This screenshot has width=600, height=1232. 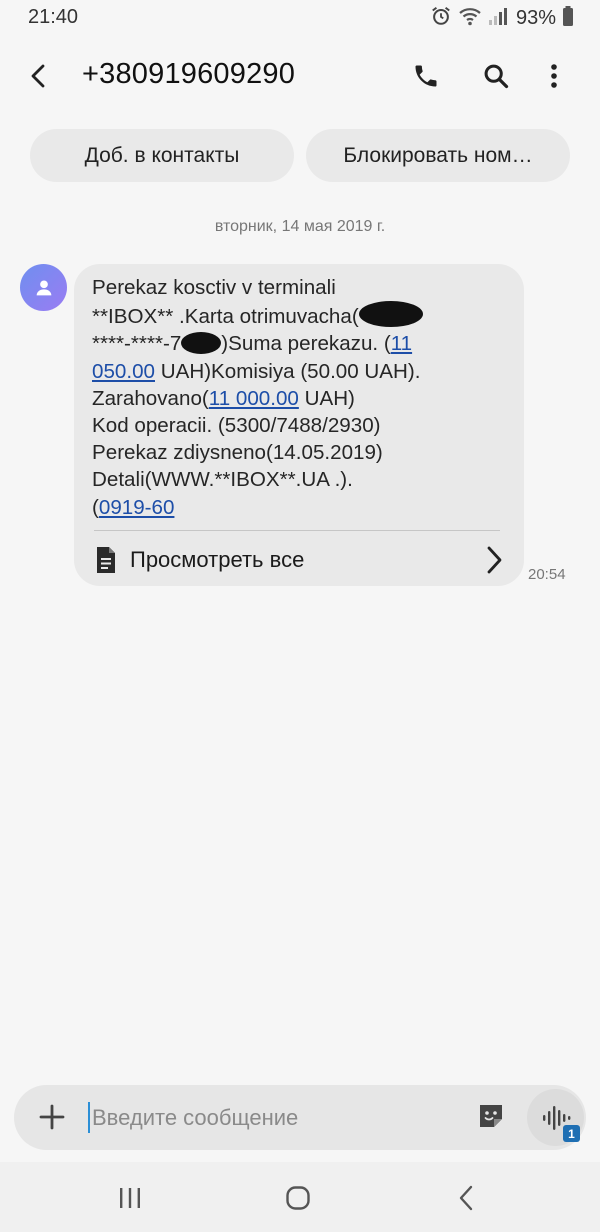 I want to click on text-caret, so click(x=89, y=1117).